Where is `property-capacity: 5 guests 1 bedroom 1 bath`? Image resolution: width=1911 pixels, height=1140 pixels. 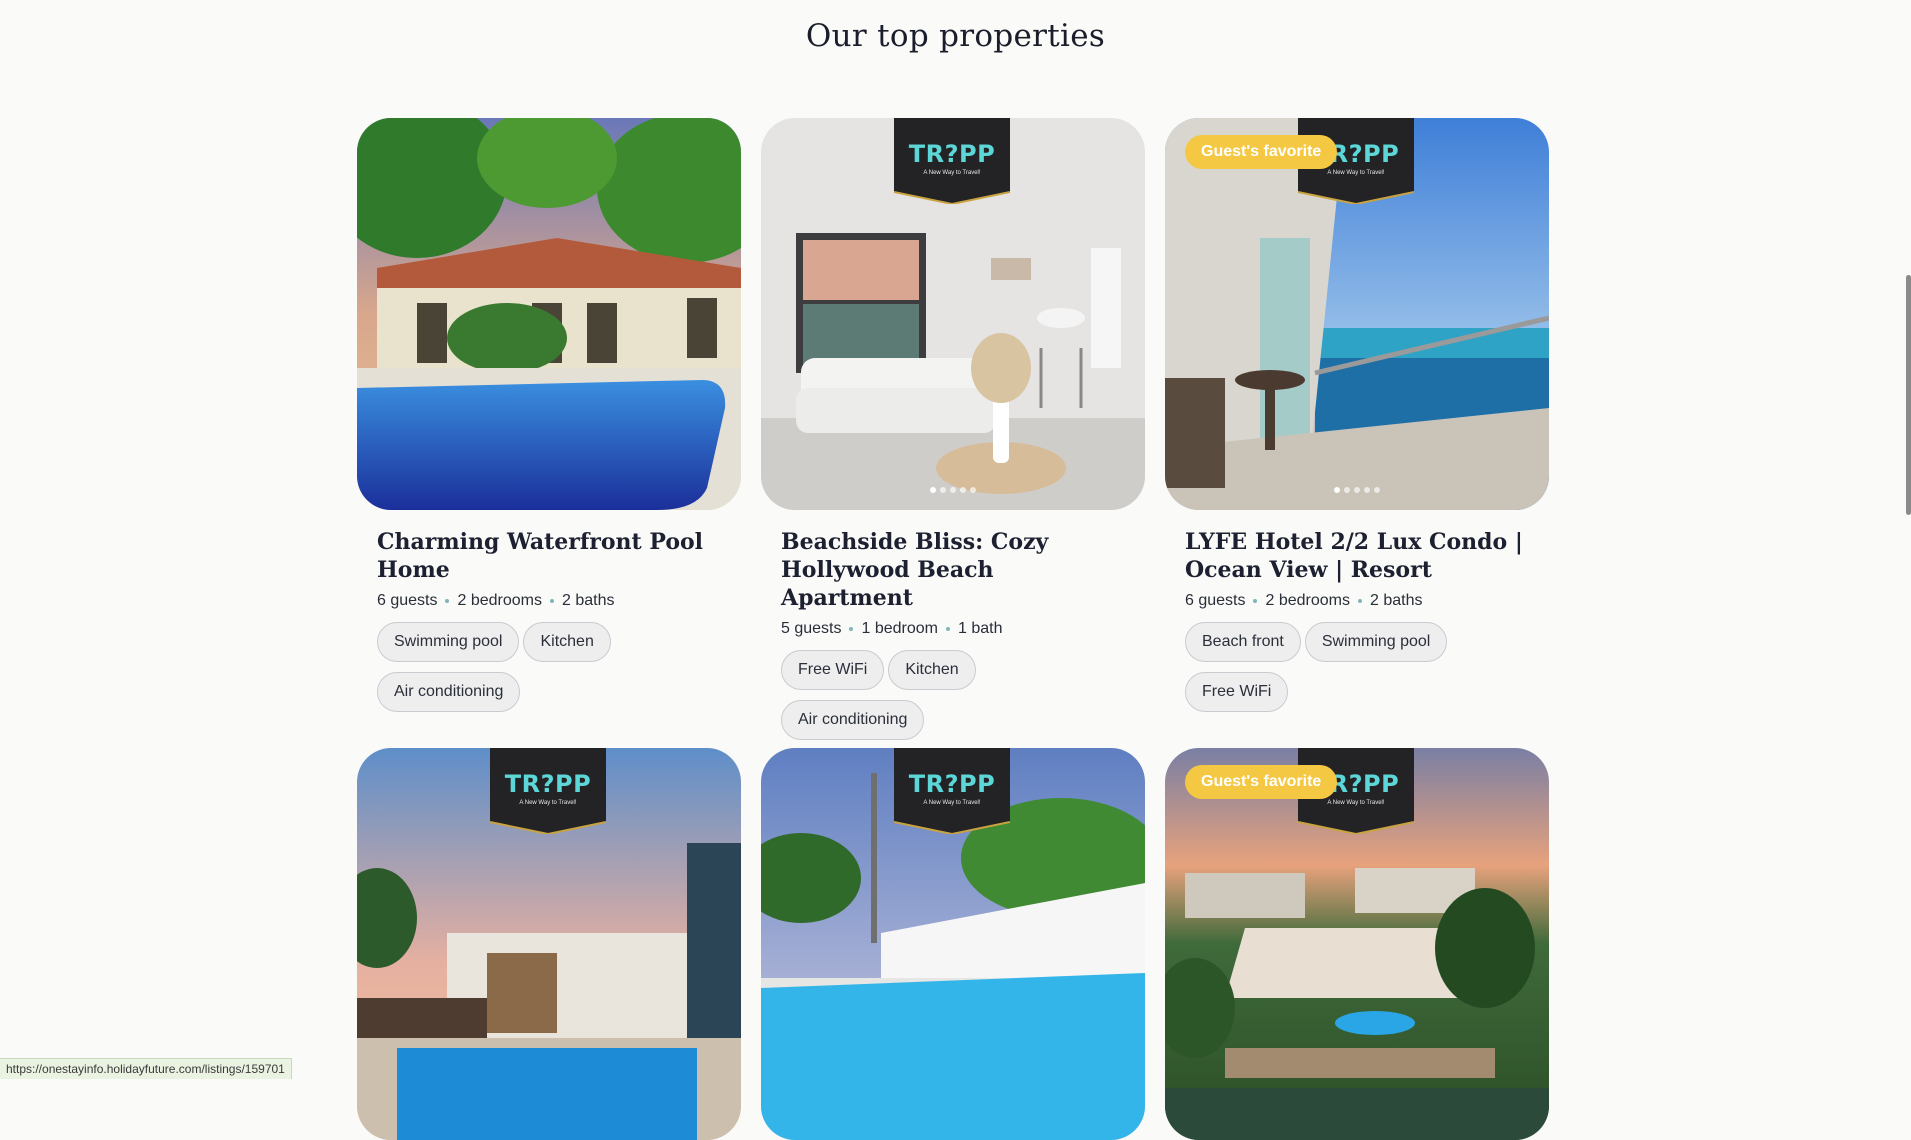 property-capacity: 5 guests 1 bedroom 1 bath is located at coordinates (953, 629).